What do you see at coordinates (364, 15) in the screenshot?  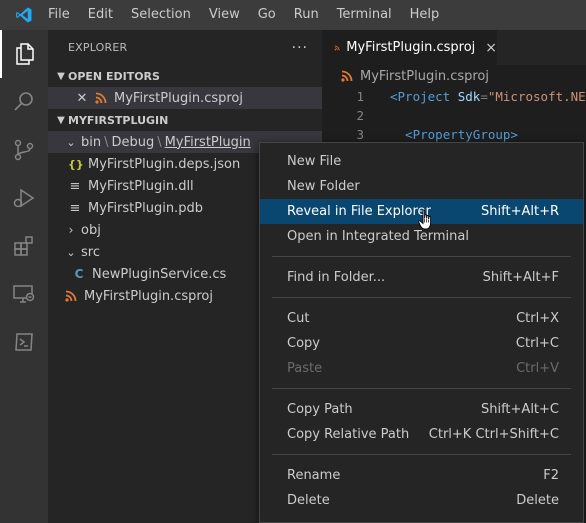 I see `menu-terminal: Terminal` at bounding box center [364, 15].